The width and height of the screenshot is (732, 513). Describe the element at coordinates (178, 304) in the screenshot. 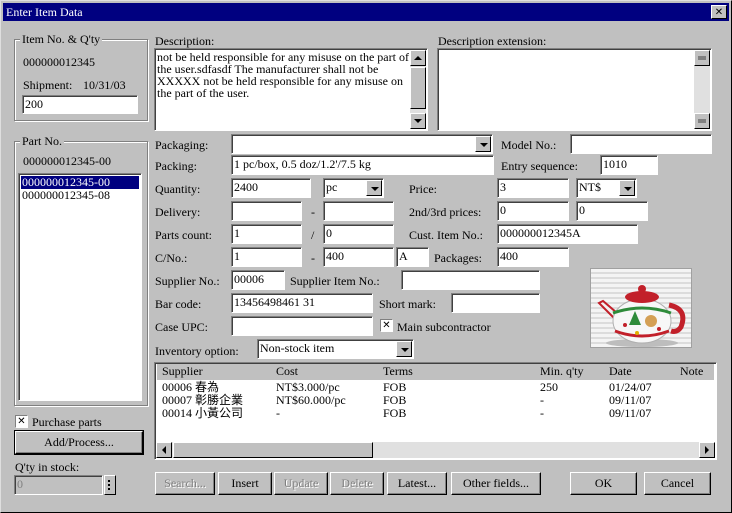

I see `barcode-label: Bar code:` at that location.